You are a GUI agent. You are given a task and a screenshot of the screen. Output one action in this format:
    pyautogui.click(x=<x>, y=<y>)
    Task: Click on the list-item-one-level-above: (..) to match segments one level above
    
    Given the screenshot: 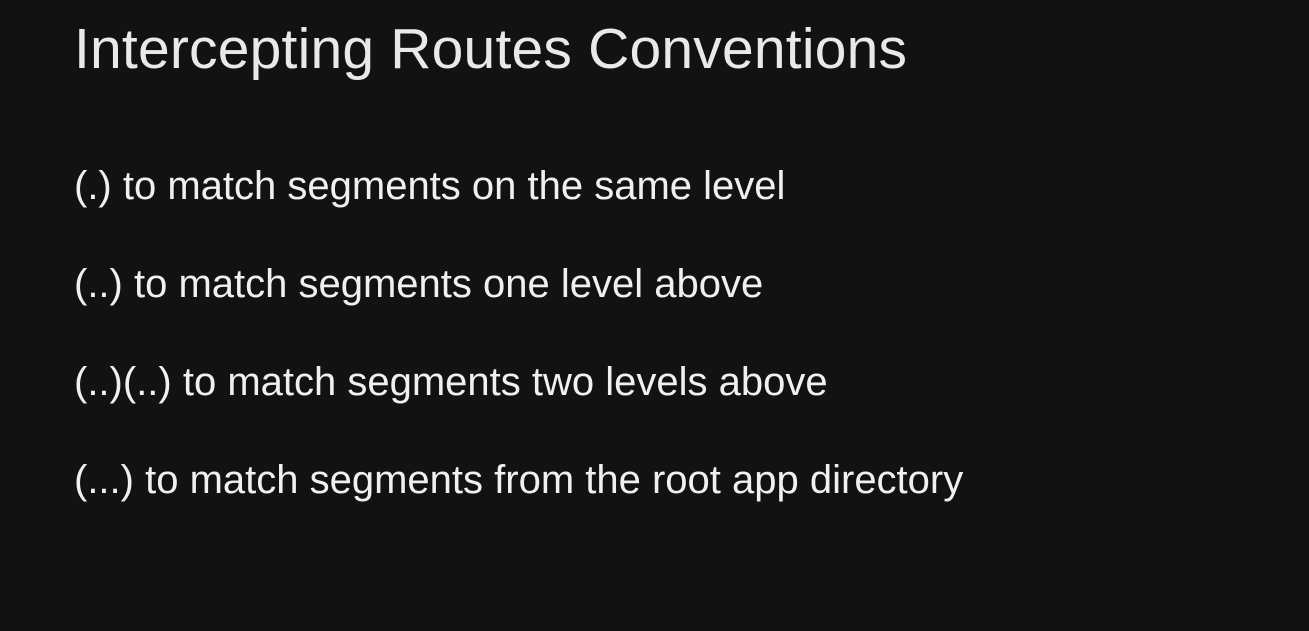 What is the action you would take?
    pyautogui.click(x=419, y=284)
    